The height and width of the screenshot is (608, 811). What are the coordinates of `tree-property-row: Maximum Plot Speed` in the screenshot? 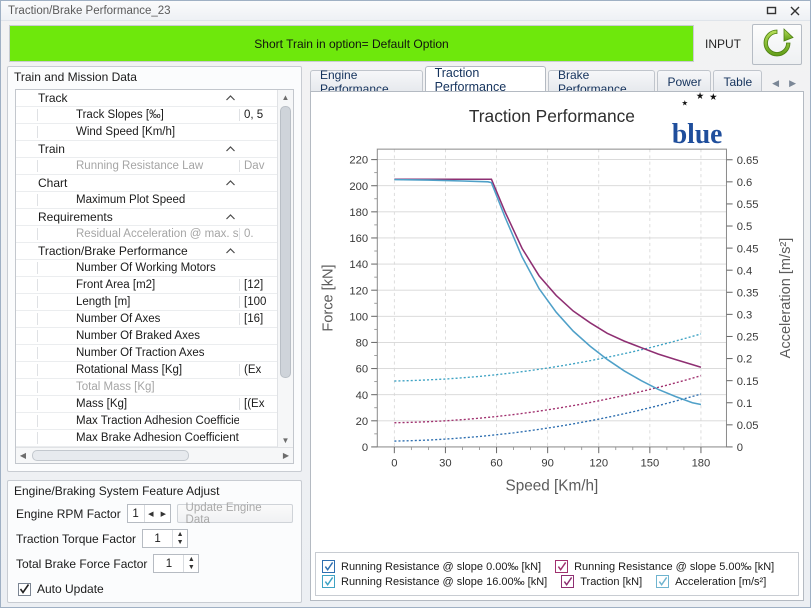 It's located at (146, 200).